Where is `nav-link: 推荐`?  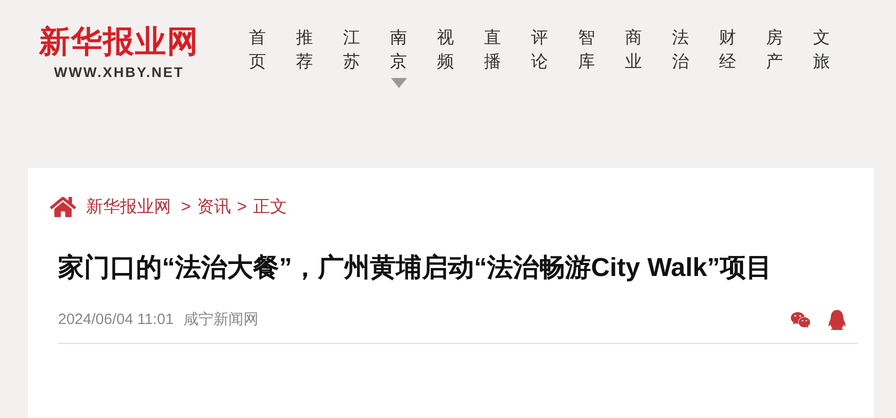
nav-link: 推荐 is located at coordinates (304, 50).